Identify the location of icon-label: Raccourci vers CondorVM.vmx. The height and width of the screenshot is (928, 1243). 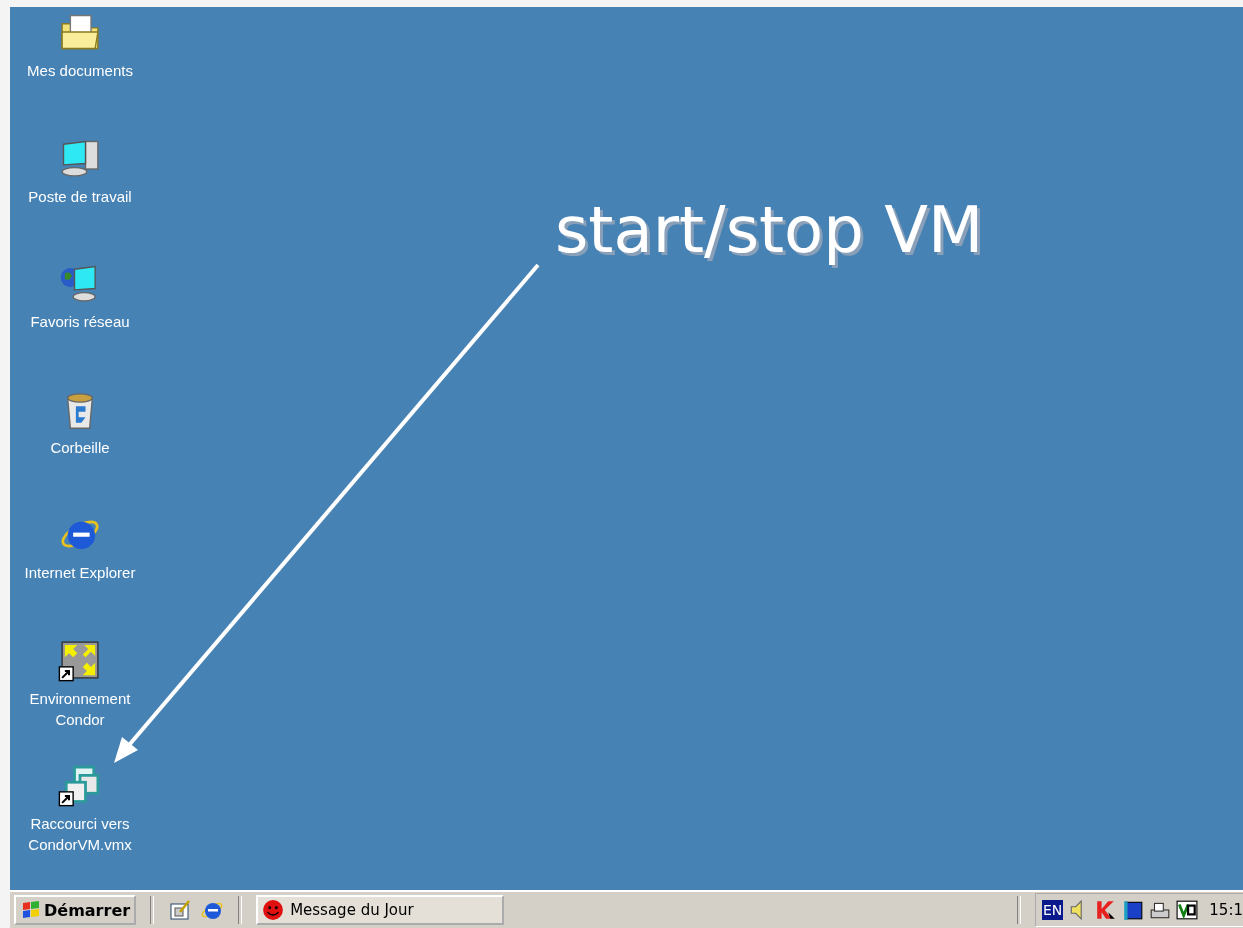
(80, 834).